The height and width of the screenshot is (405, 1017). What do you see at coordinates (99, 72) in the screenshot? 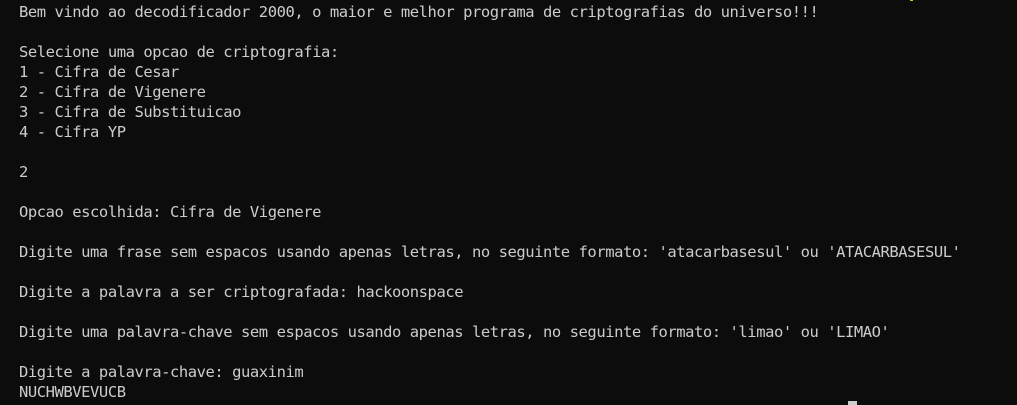
I see `menu-option-cesar: 1 - Cifra de Cesar` at bounding box center [99, 72].